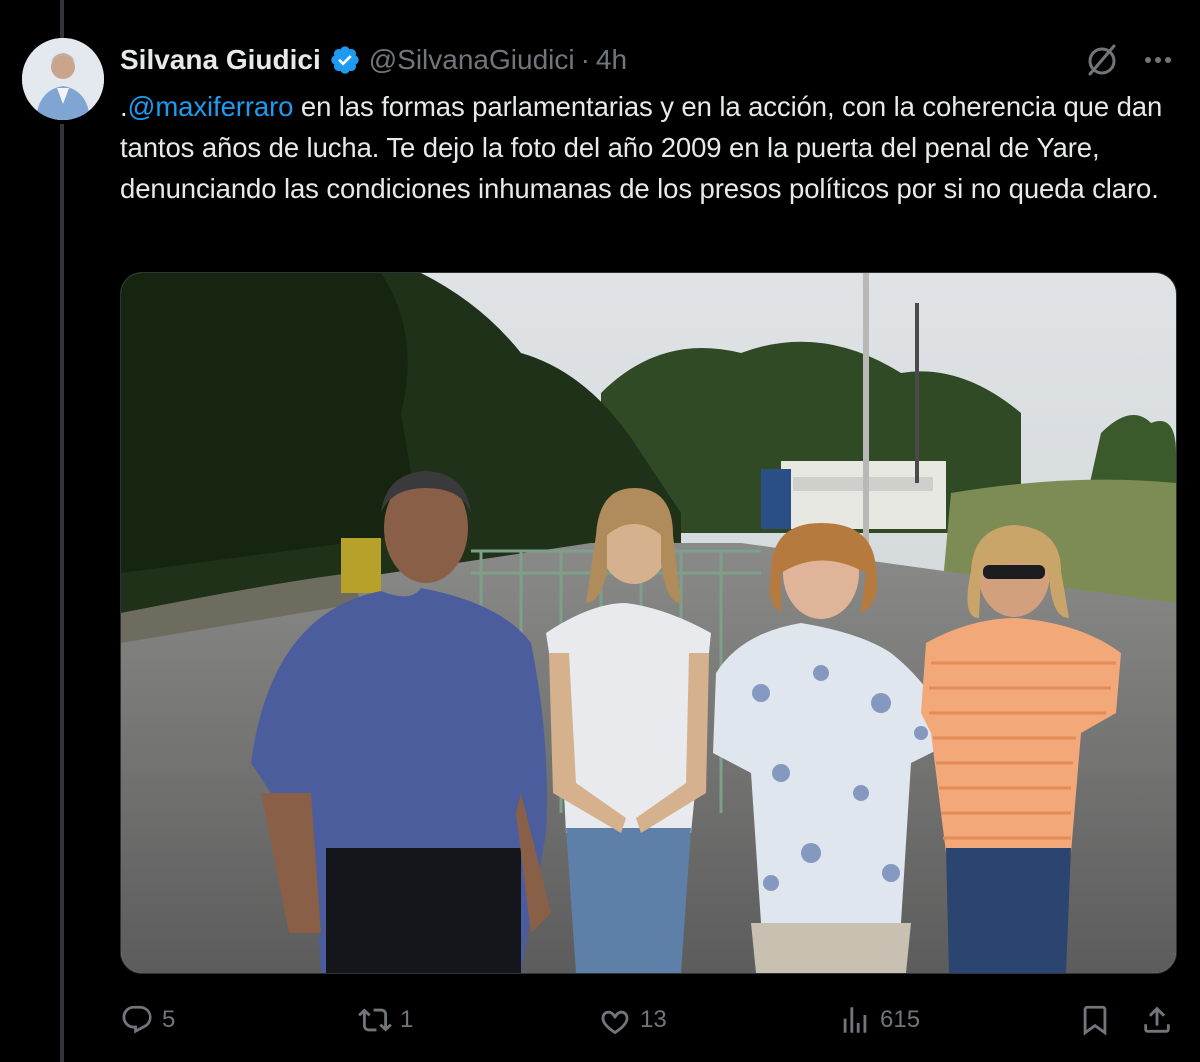 This screenshot has height=1062, width=1200. Describe the element at coordinates (375, 1020) in the screenshot. I see `retweet-icon` at that location.